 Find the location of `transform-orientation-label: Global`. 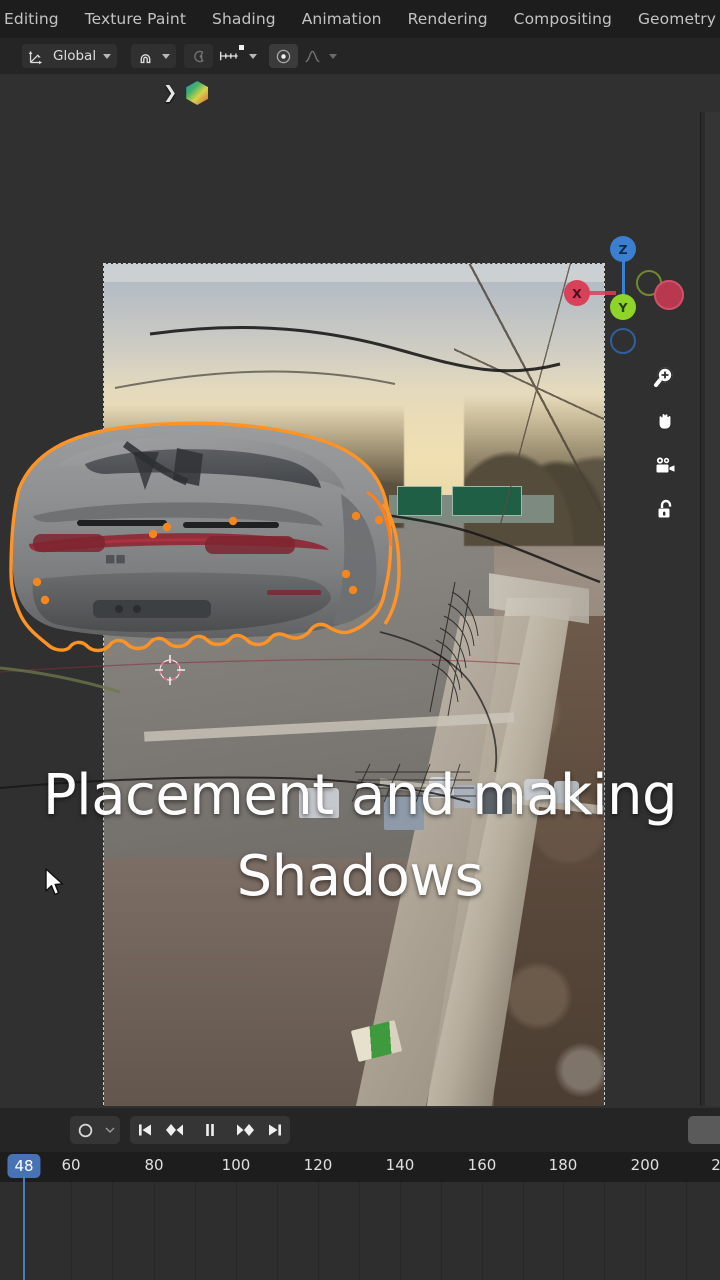

transform-orientation-label: Global is located at coordinates (75, 56).